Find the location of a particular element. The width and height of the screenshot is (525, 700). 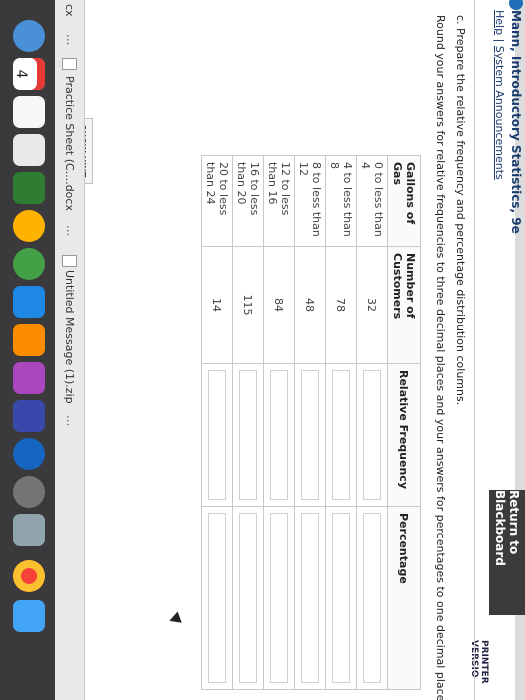

messages-icon is located at coordinates (29, 264).